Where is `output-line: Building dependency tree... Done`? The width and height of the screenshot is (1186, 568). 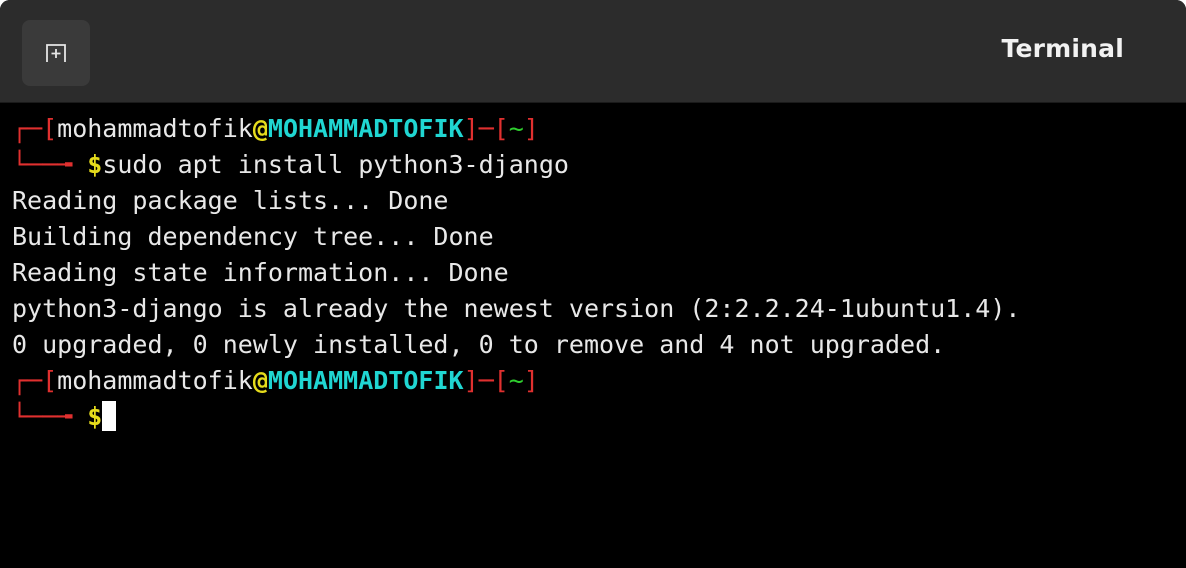 output-line: Building dependency tree... Done is located at coordinates (253, 236).